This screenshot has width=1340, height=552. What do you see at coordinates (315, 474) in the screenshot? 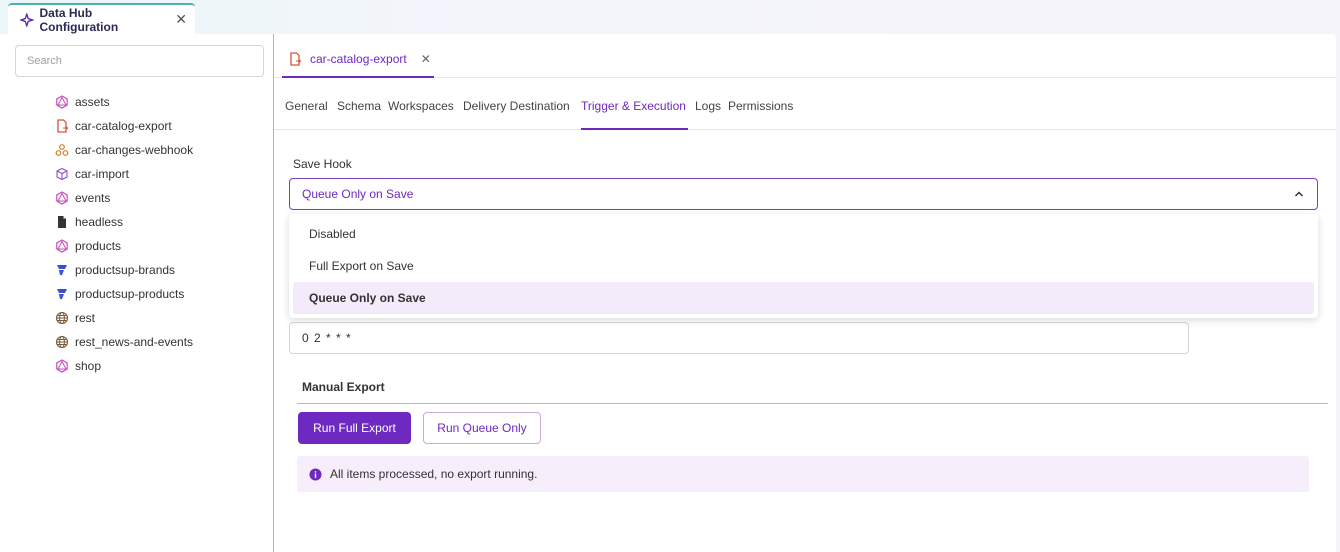
I see `info-icon` at bounding box center [315, 474].